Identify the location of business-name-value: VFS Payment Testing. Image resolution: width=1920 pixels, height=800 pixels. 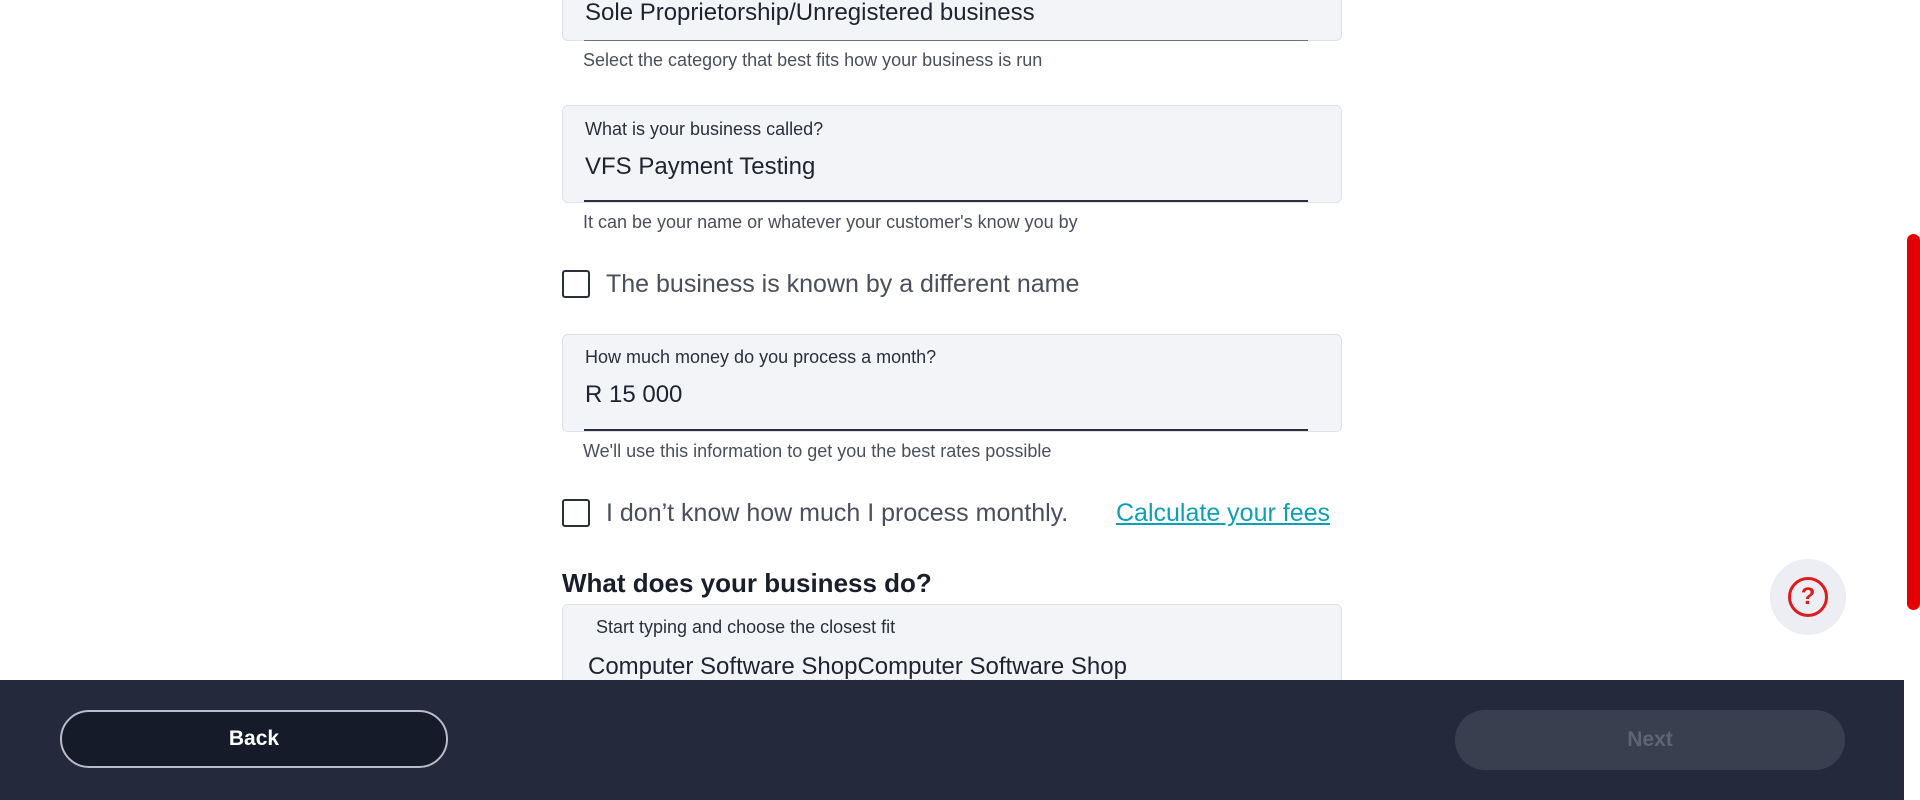
(700, 166).